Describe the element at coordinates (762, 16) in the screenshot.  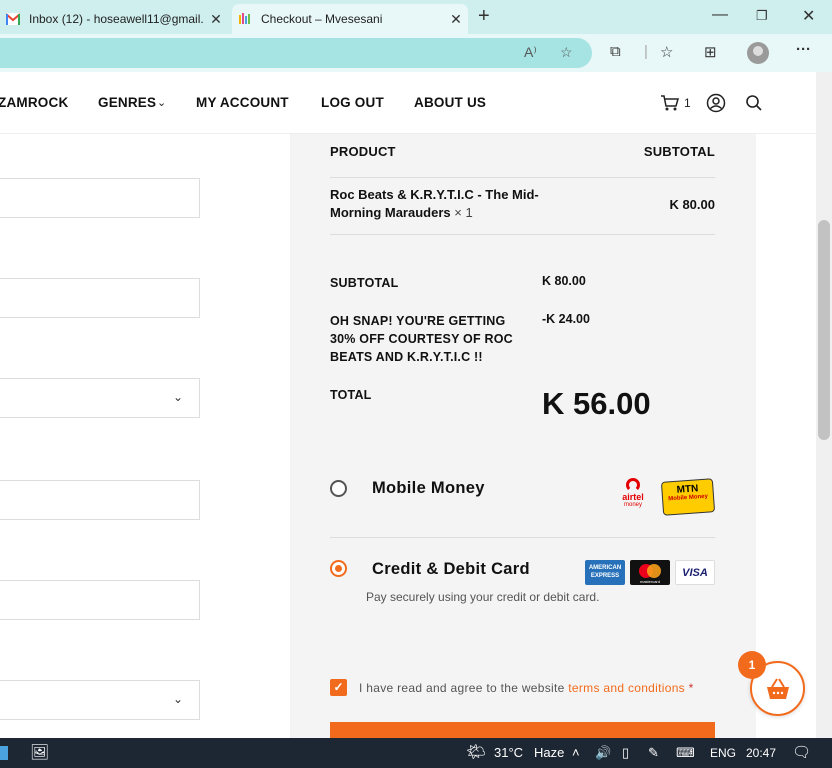
I see `restore-icon: ❐` at that location.